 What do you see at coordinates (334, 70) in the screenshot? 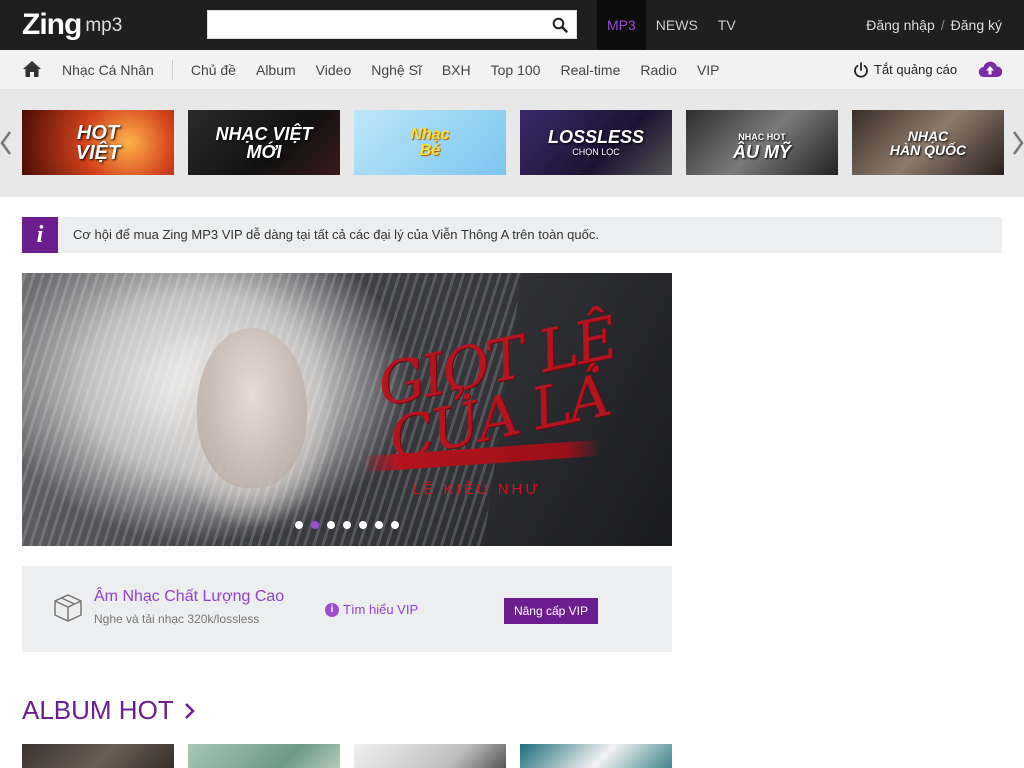
I see `nav-video: Video` at bounding box center [334, 70].